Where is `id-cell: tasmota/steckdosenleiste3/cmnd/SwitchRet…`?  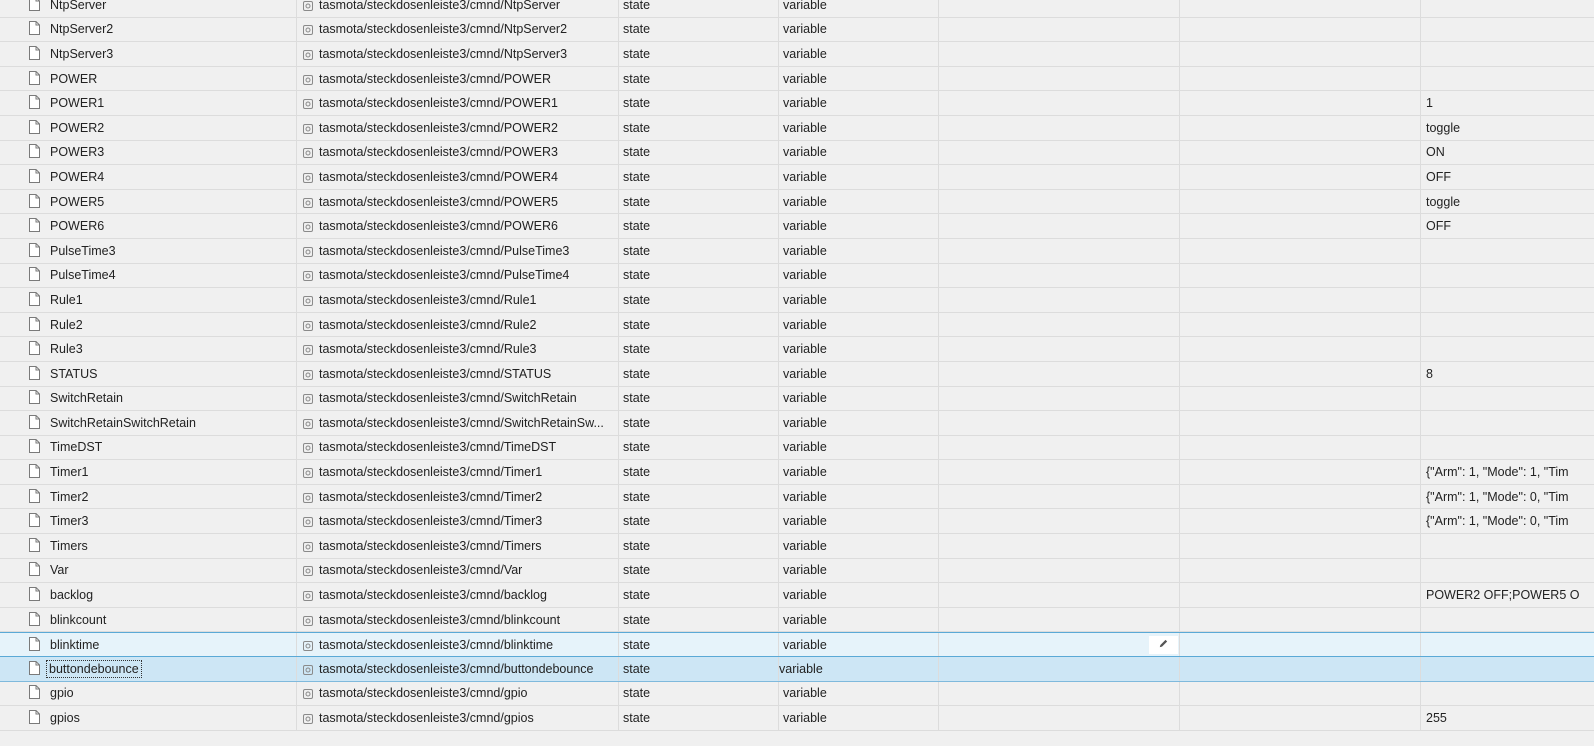
id-cell: tasmota/steckdosenleiste3/cmnd/SwitchRet… is located at coordinates (457, 423).